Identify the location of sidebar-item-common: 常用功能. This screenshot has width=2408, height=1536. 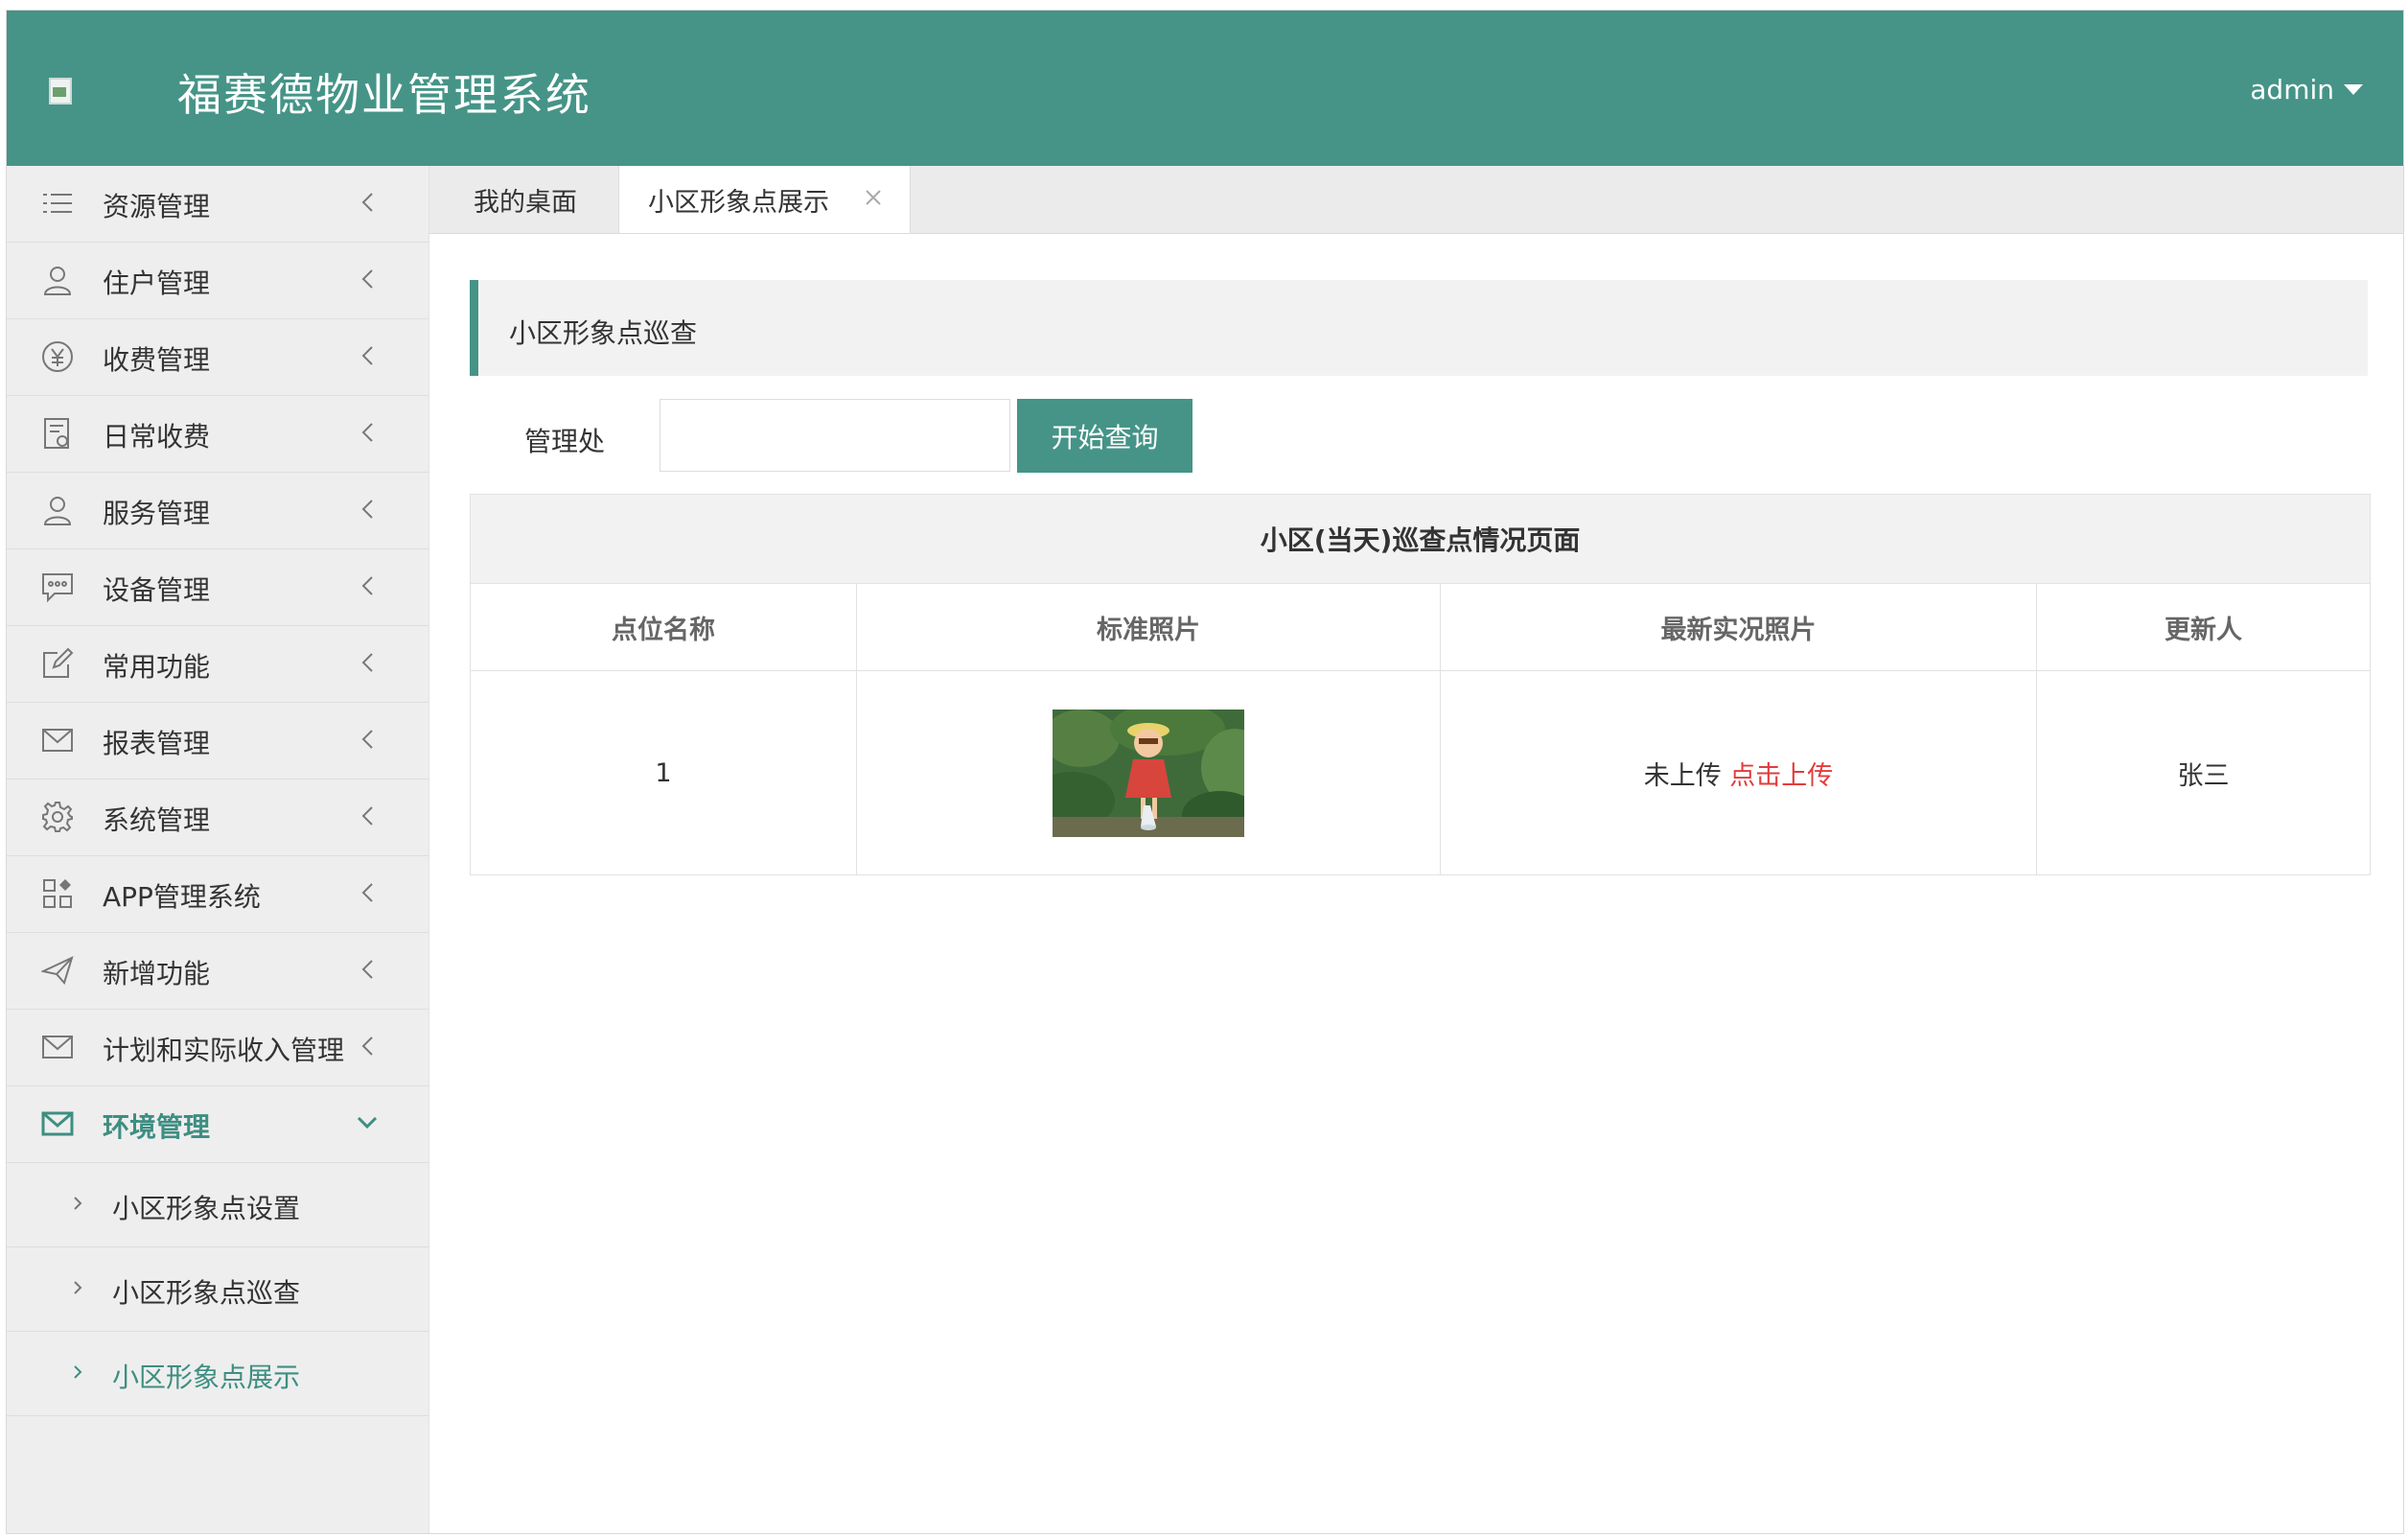
(217, 664).